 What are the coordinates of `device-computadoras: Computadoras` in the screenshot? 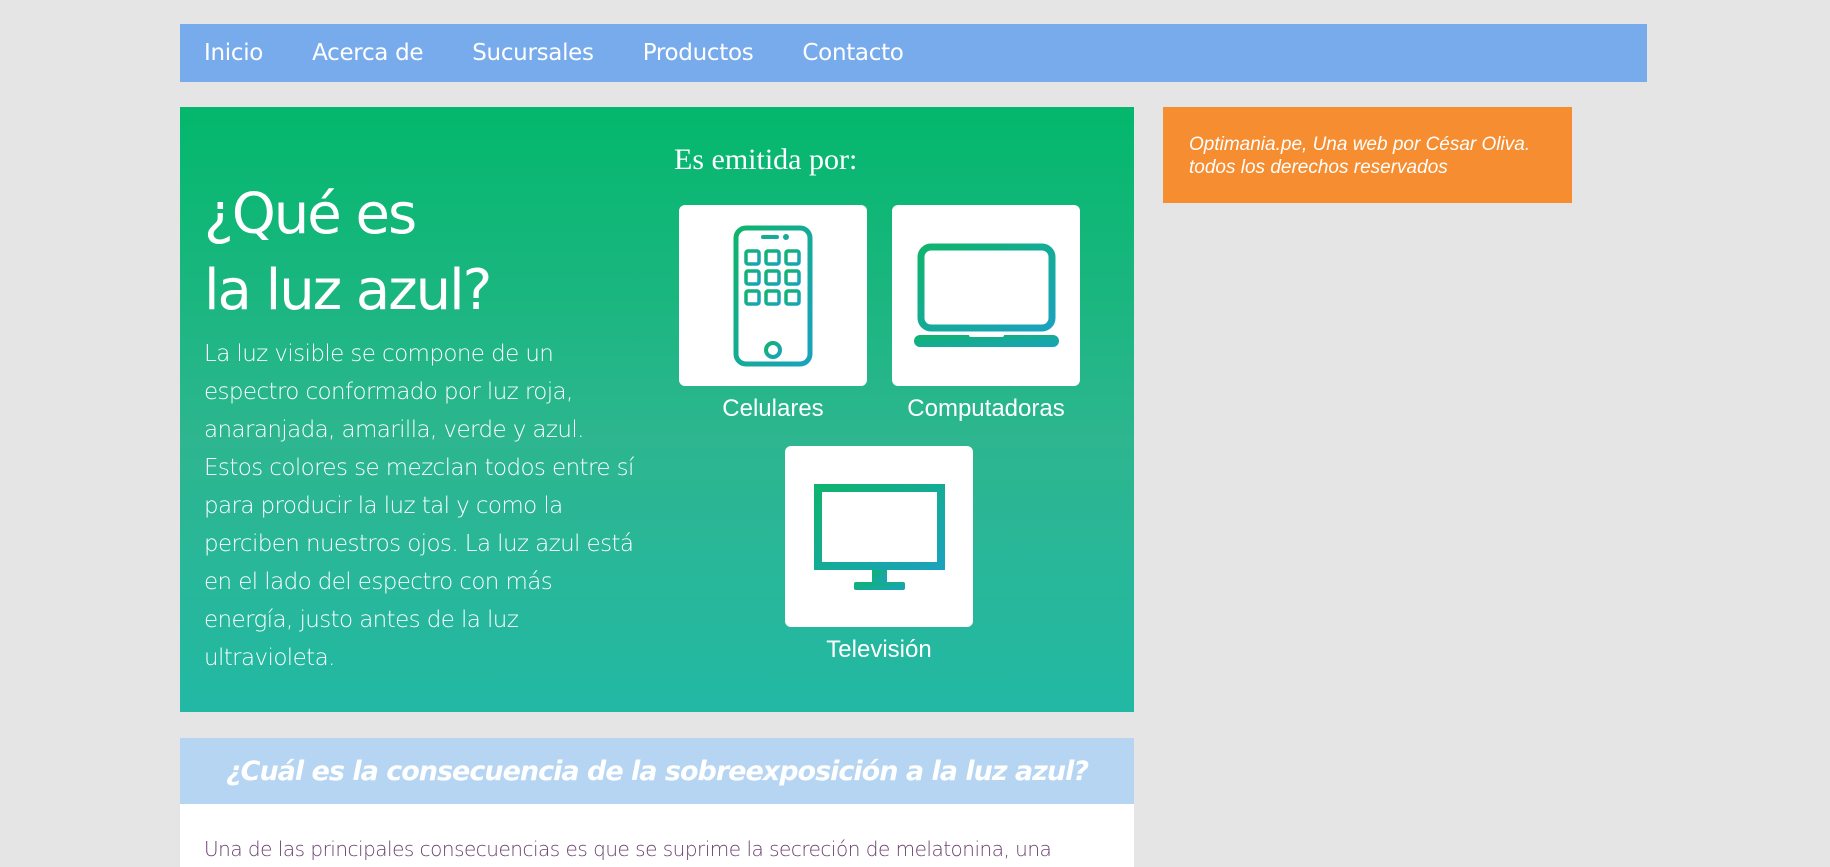 It's located at (986, 314).